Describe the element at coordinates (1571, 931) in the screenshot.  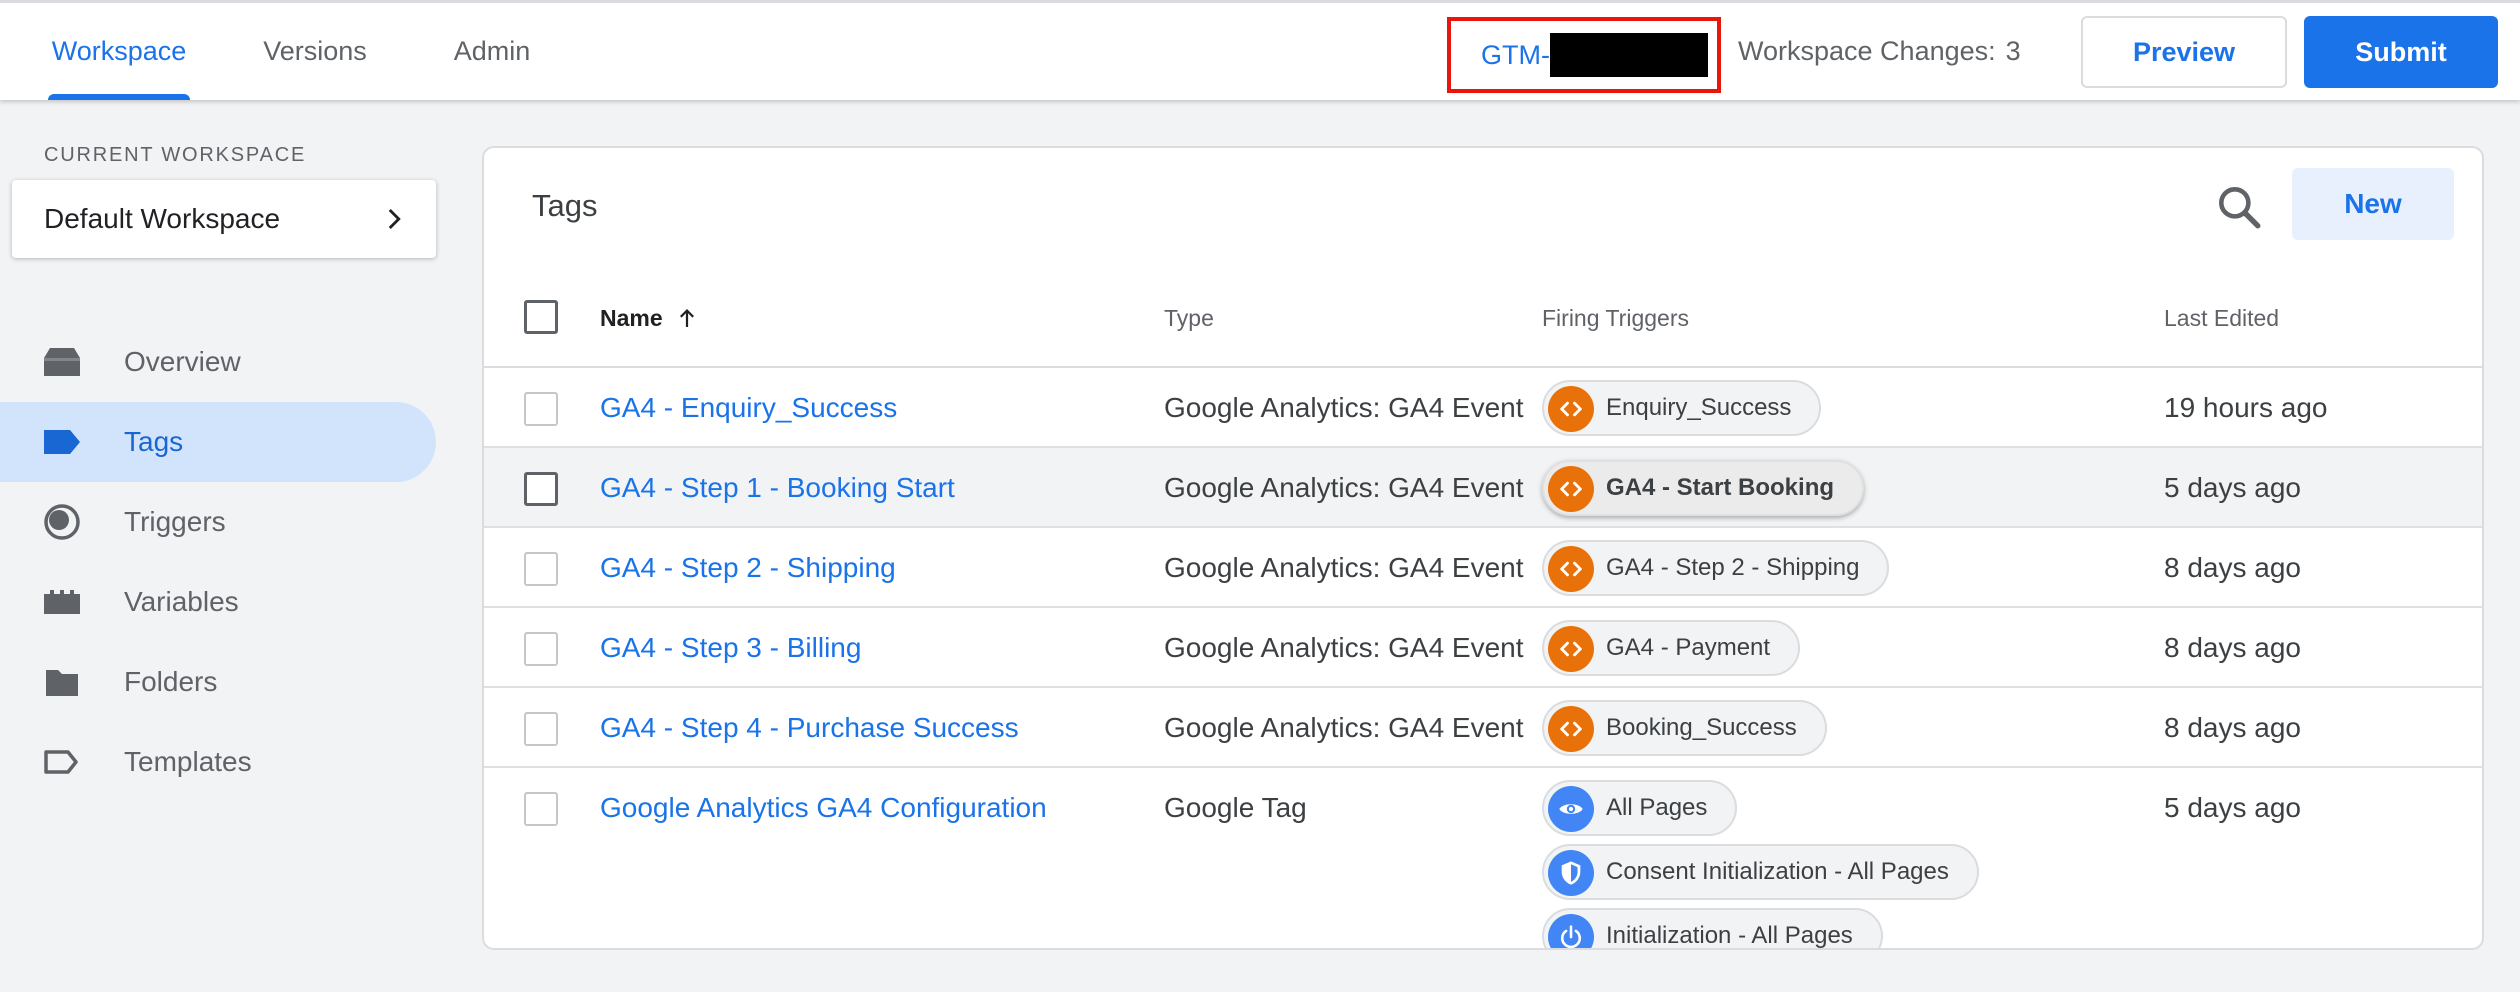
I see `power-icon` at that location.